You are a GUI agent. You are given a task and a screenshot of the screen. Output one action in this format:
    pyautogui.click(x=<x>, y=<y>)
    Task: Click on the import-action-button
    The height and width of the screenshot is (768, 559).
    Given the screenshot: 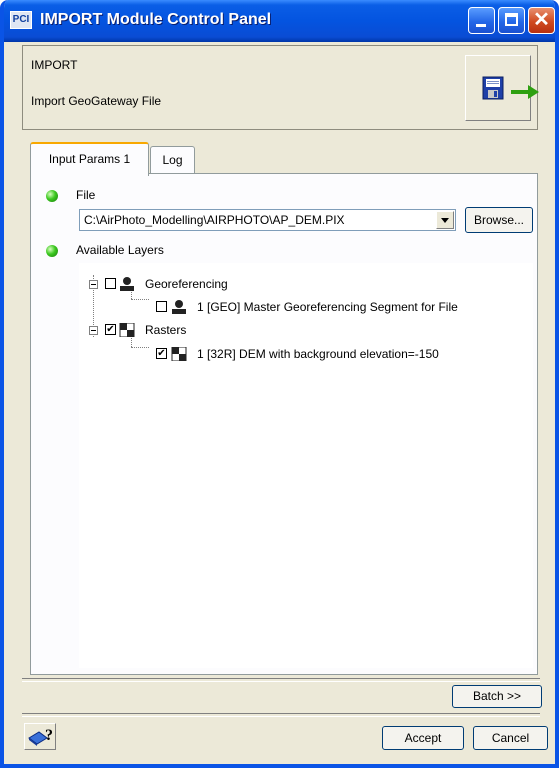 What is the action you would take?
    pyautogui.click(x=502, y=88)
    